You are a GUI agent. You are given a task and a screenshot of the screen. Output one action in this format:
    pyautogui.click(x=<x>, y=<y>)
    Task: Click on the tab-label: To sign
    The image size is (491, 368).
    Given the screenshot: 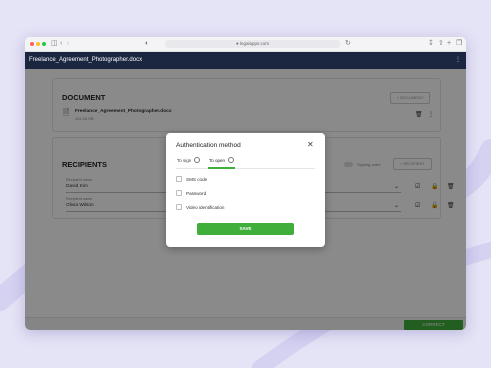 What is the action you would take?
    pyautogui.click(x=184, y=161)
    